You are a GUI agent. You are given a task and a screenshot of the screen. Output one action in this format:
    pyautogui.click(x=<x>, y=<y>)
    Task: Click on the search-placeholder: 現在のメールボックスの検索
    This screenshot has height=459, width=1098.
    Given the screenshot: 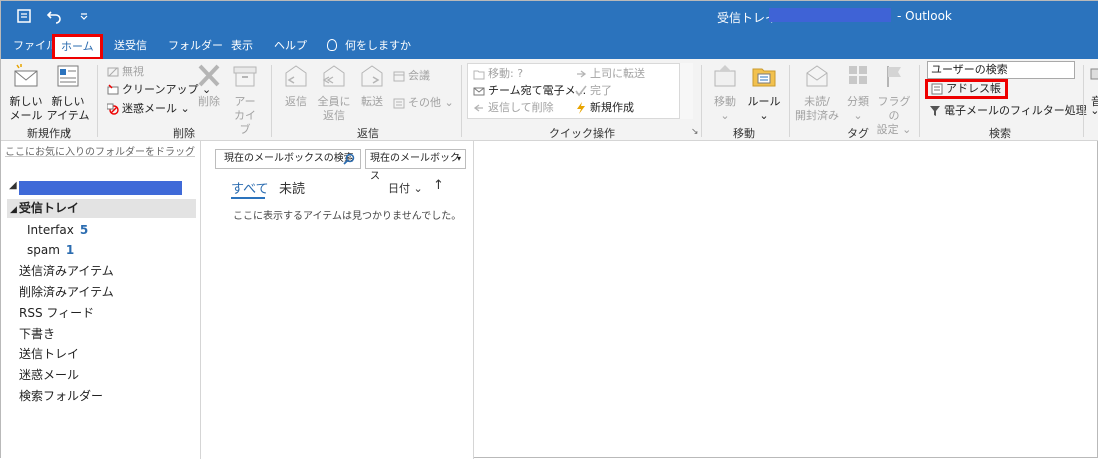 What is the action you would take?
    pyautogui.click(x=289, y=158)
    